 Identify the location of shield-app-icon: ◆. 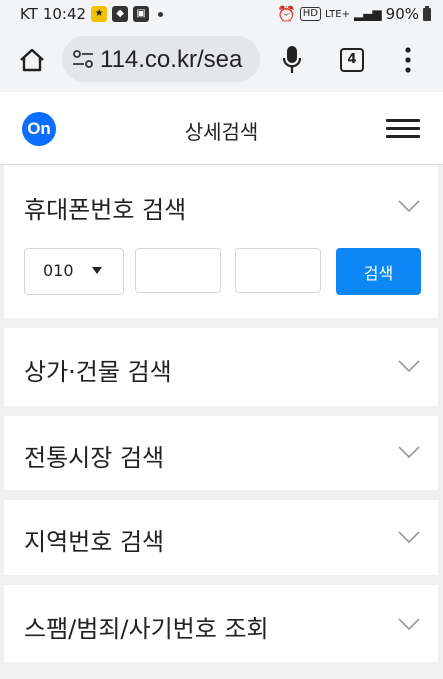
(120, 14).